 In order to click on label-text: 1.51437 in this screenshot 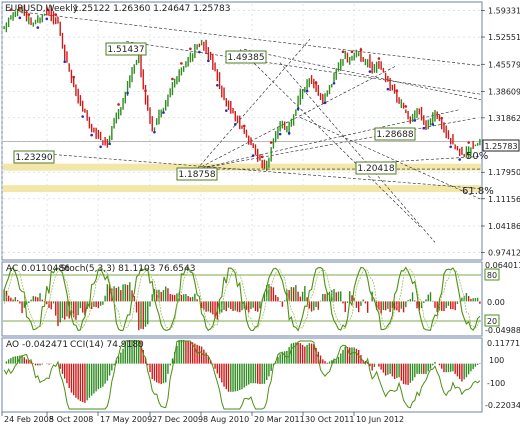, I will do `click(125, 50)`.